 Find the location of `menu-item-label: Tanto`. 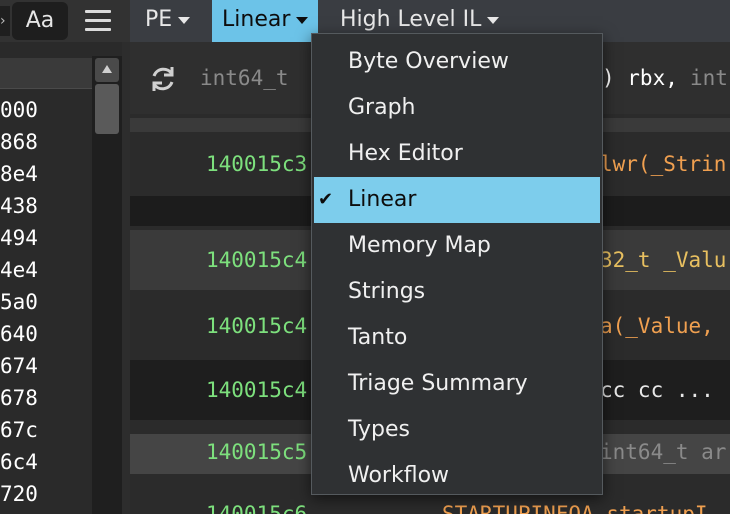

menu-item-label: Tanto is located at coordinates (378, 337).